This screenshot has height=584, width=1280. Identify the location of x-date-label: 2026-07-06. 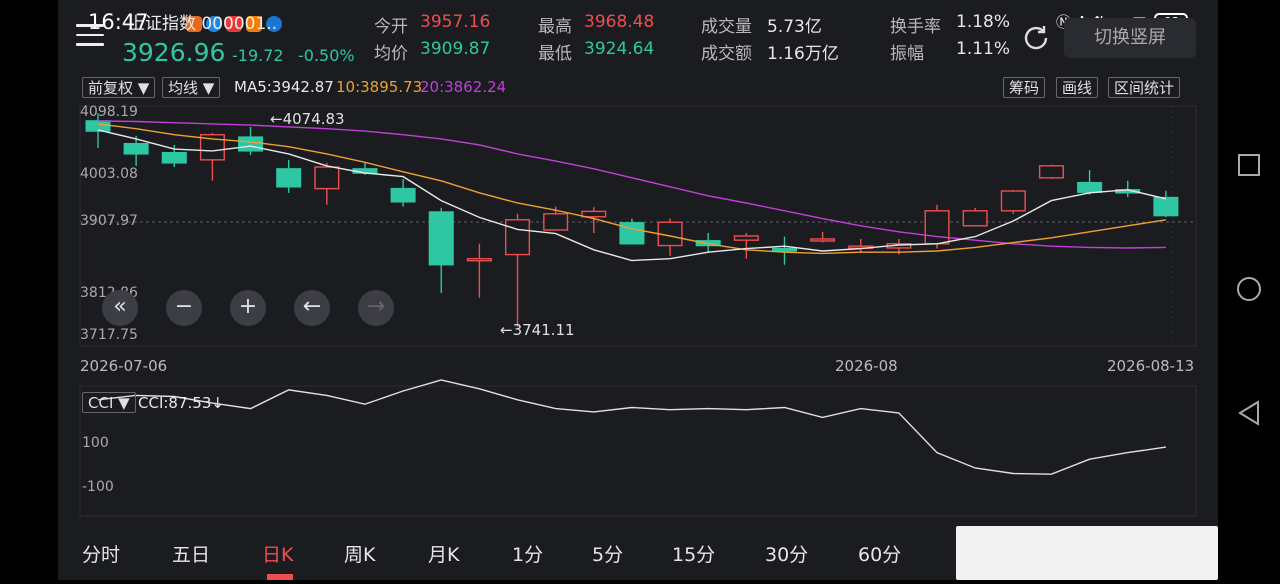
(124, 366).